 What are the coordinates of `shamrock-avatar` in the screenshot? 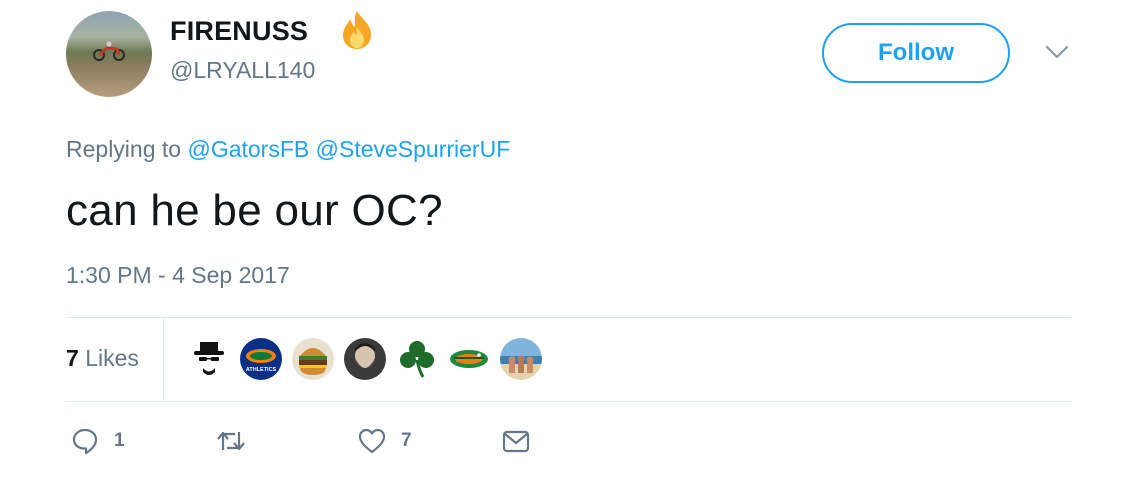 It's located at (417, 359).